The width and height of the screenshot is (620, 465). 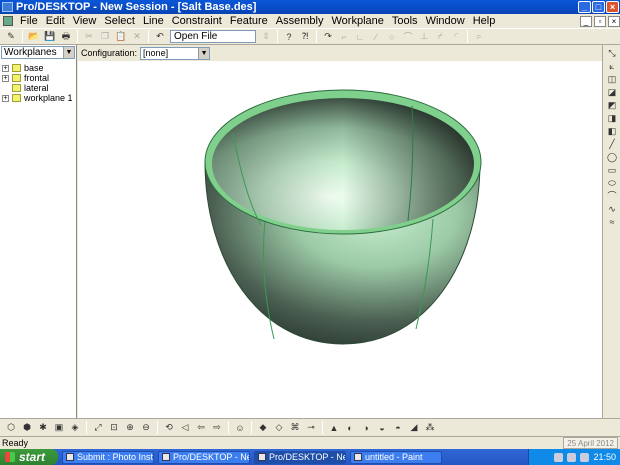 I want to click on start-button: start, so click(x=29, y=457).